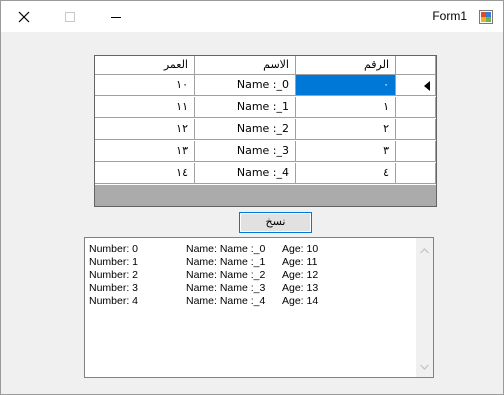 The image size is (504, 395). I want to click on column-header-age: العمر, so click(145, 65).